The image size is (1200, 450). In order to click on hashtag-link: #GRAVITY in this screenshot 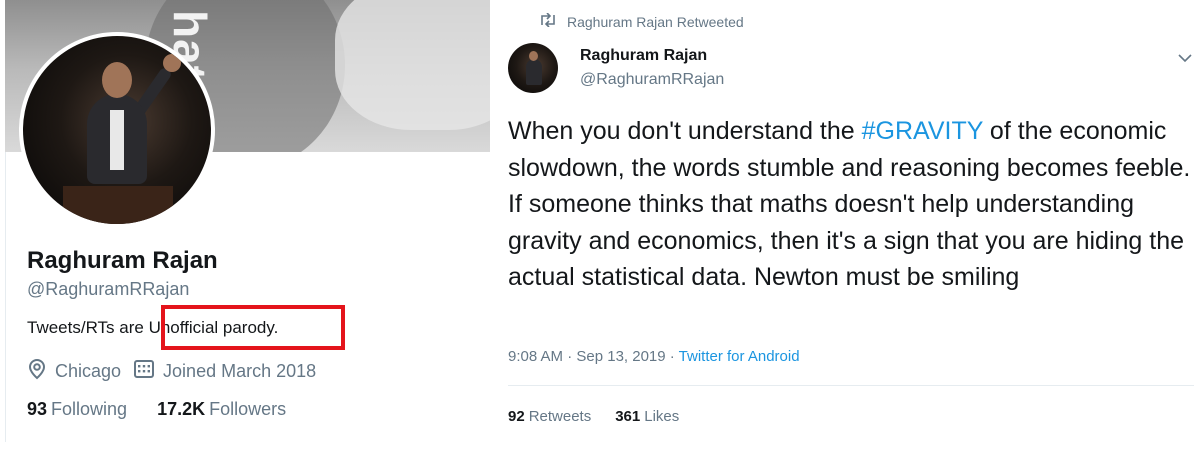, I will do `click(922, 131)`.